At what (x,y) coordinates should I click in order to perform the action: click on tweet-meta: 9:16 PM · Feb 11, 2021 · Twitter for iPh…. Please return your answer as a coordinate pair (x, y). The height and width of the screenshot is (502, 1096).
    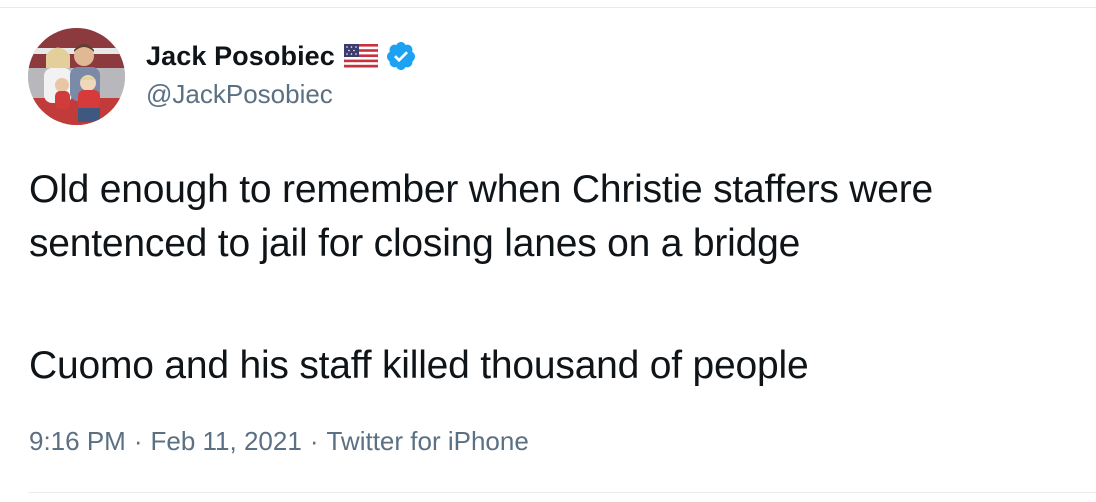
    Looking at the image, I should click on (279, 441).